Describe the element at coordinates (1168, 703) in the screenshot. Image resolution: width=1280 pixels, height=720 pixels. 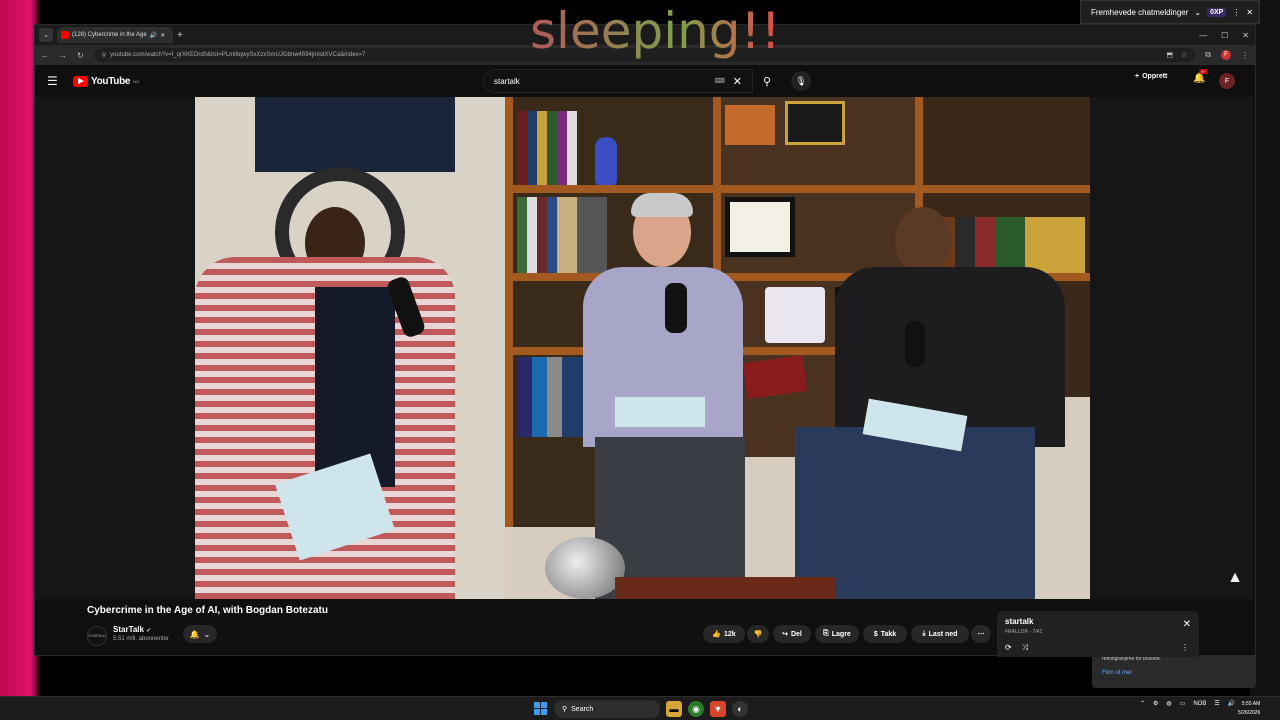
I see `network-tray-icon: ◍` at that location.